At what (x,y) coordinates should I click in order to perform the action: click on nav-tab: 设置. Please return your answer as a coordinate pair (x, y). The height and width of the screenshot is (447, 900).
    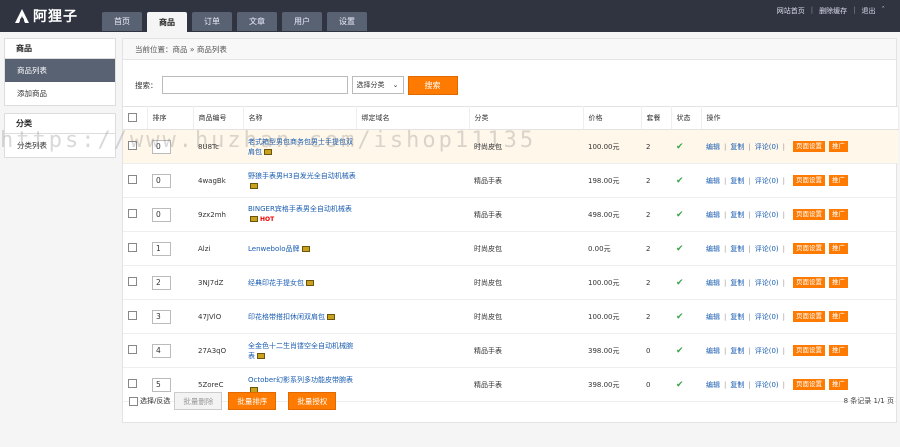
    Looking at the image, I should click on (347, 21).